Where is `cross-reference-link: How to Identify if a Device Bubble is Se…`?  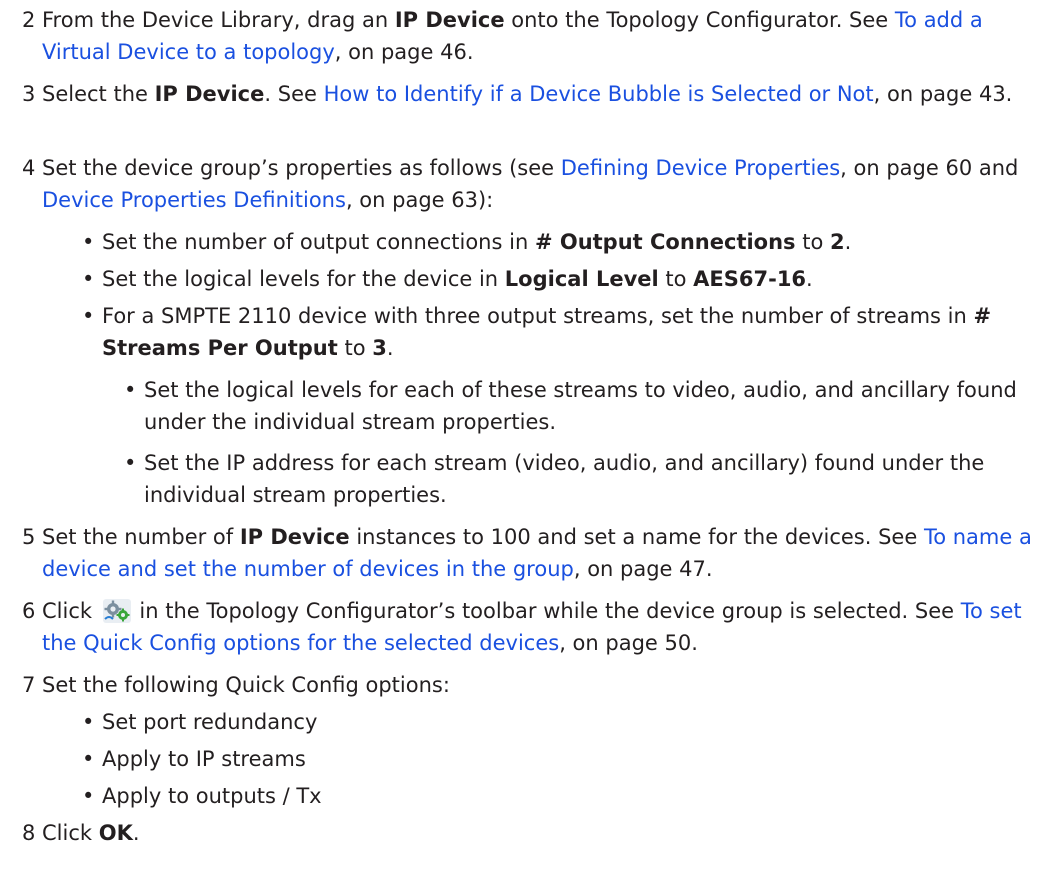 cross-reference-link: How to Identify if a Device Bubble is Se… is located at coordinates (599, 94).